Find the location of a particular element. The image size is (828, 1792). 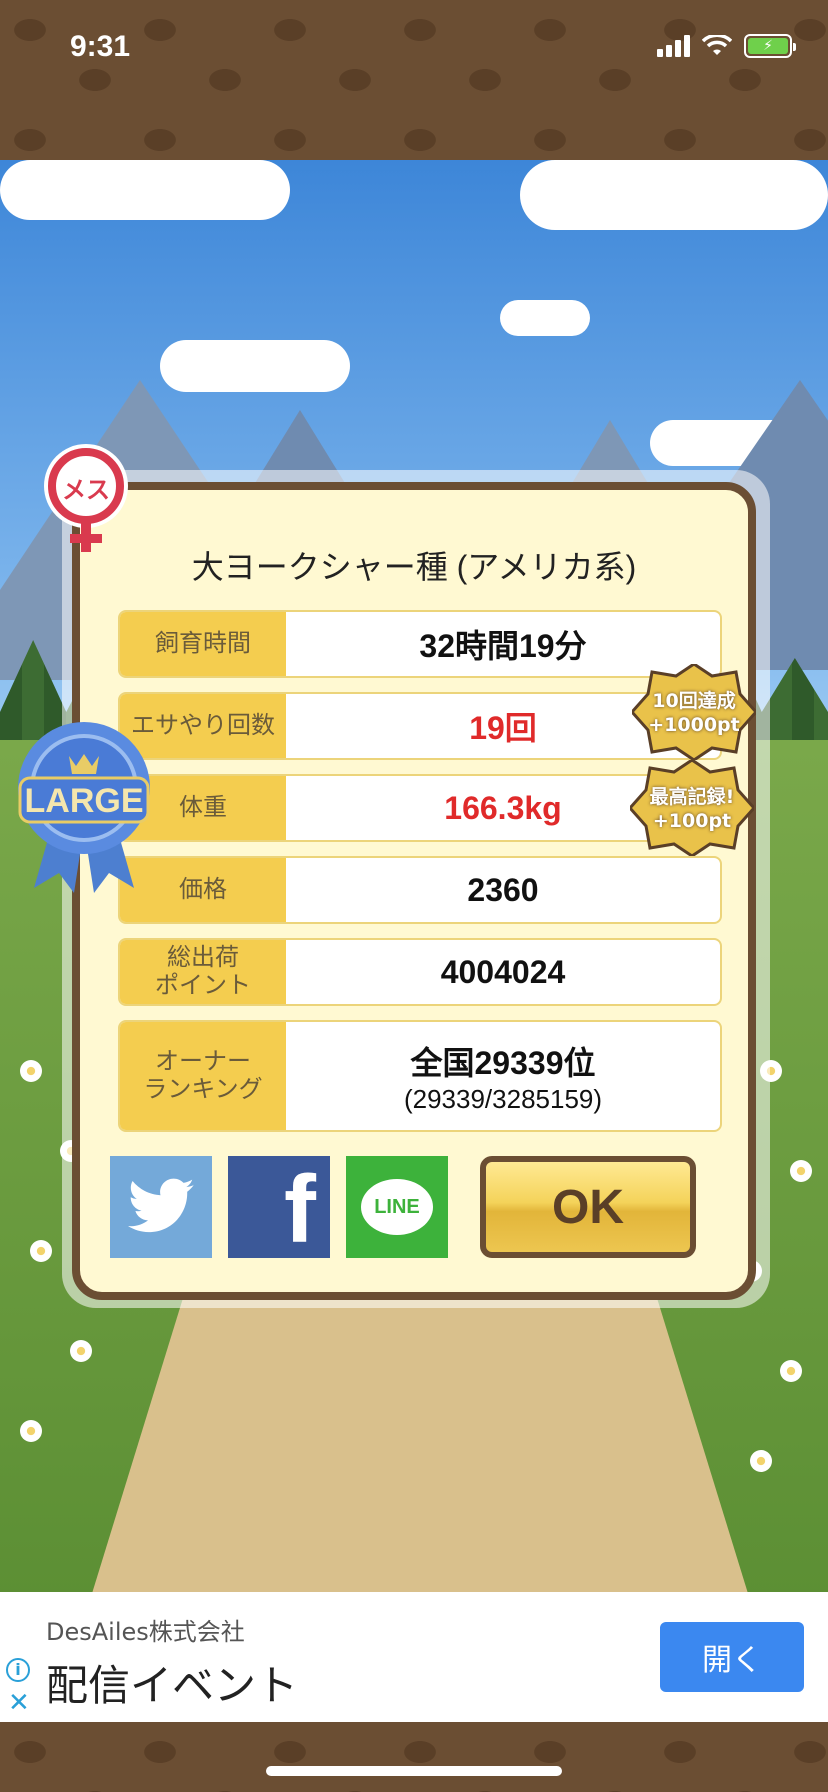

female-badge: メス is located at coordinates (86, 502).